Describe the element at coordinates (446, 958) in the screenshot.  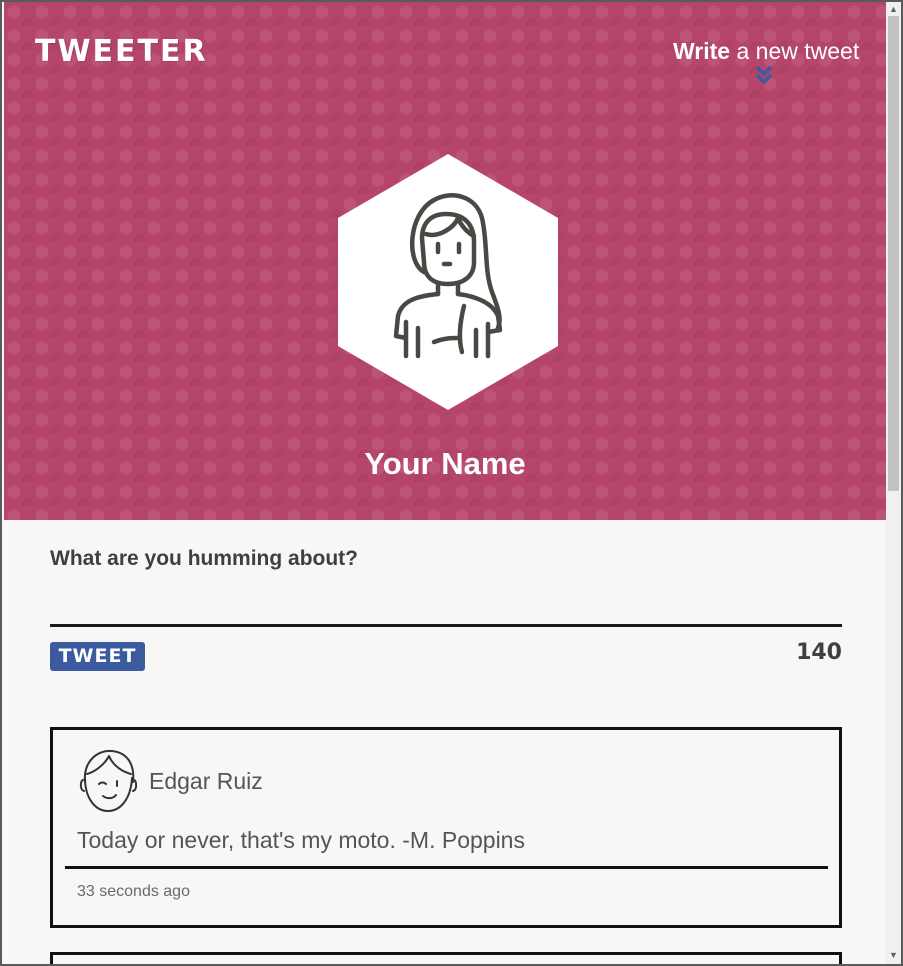
I see `tweet-card-partial` at that location.